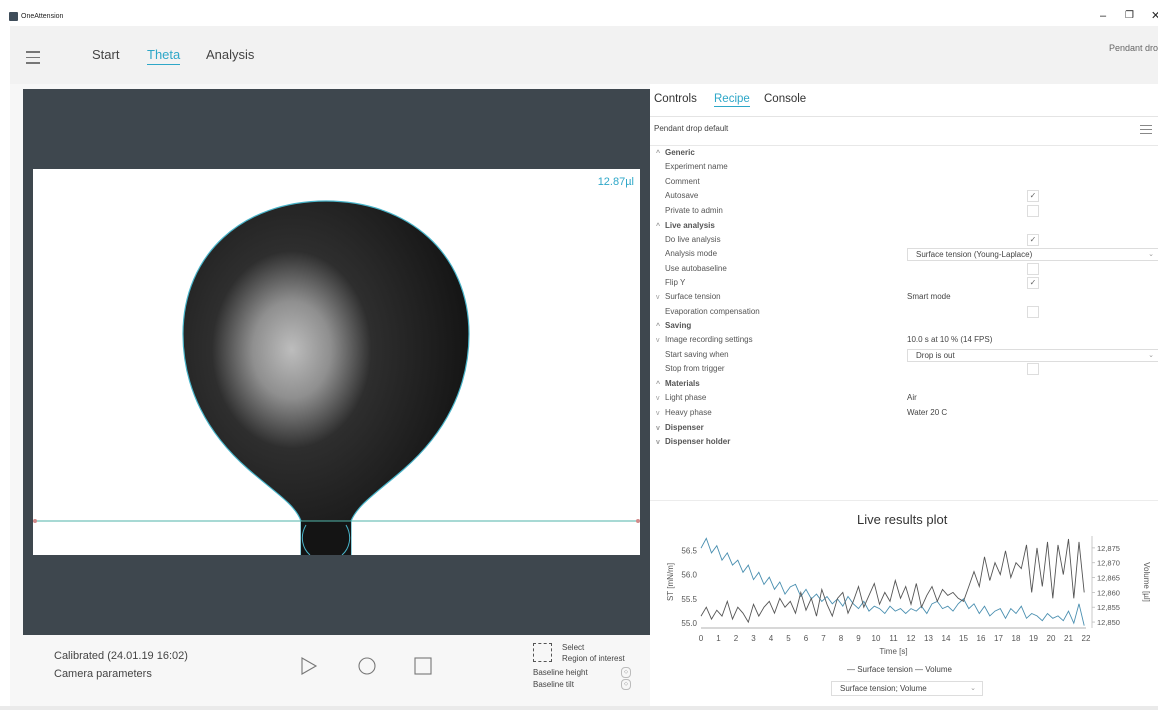 This screenshot has height=710, width=1158. I want to click on y-axis-label: ST [mN/m], so click(670, 582).